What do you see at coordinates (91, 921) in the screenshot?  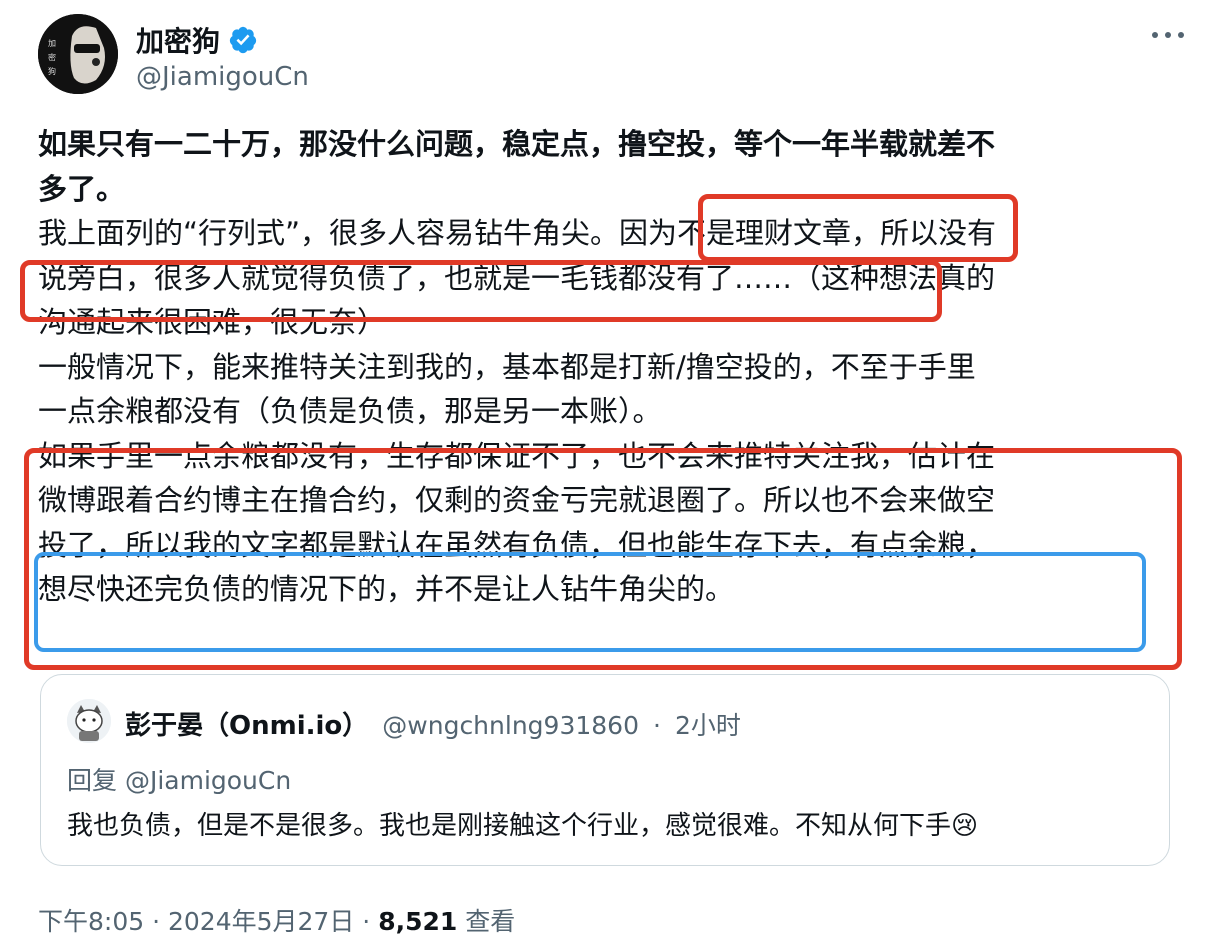 I see `post-time: 下午8:05` at bounding box center [91, 921].